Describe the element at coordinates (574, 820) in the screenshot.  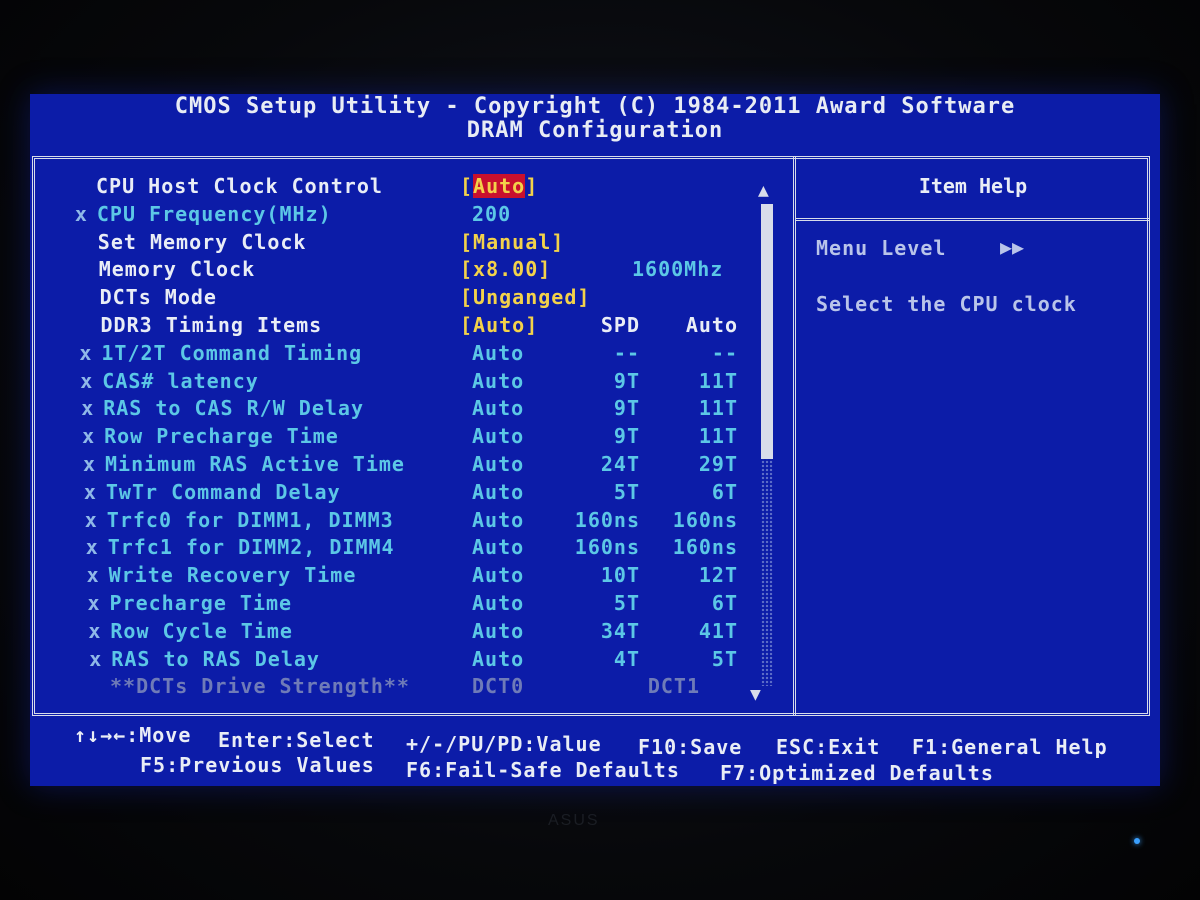
I see `bezel-logo: ASUS` at that location.